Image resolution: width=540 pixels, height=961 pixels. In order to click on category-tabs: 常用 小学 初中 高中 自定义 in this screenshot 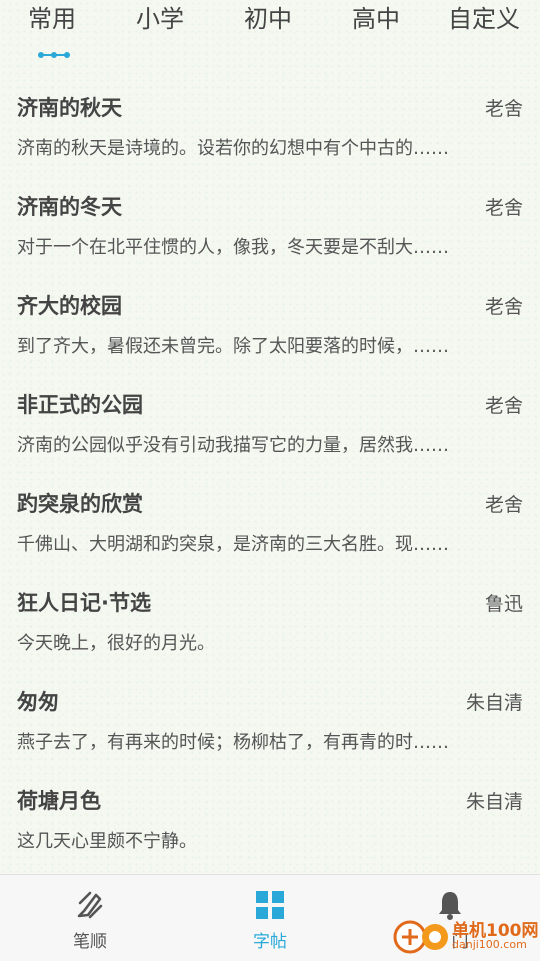, I will do `click(270, 35)`.